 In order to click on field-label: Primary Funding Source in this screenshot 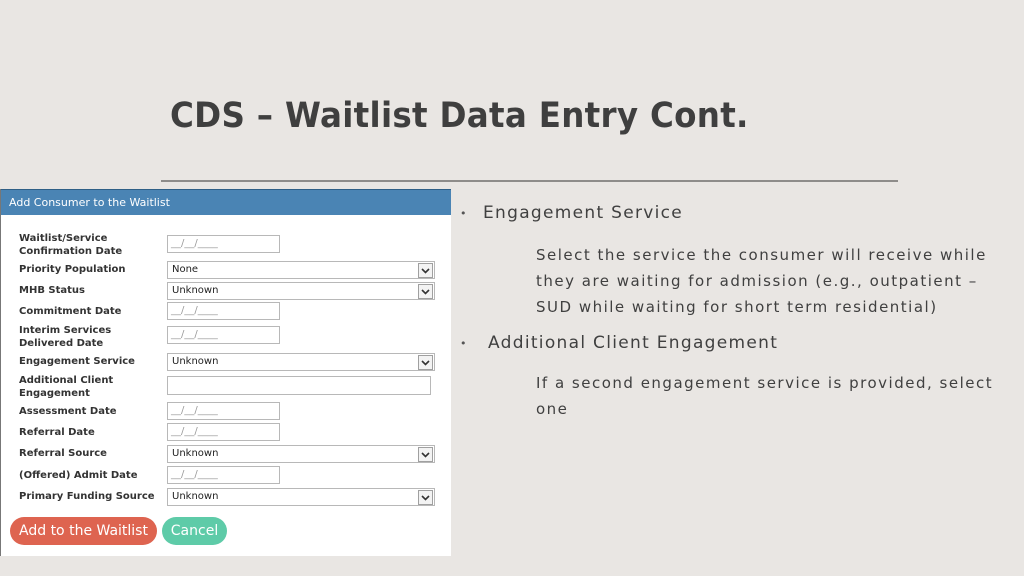, I will do `click(87, 496)`.